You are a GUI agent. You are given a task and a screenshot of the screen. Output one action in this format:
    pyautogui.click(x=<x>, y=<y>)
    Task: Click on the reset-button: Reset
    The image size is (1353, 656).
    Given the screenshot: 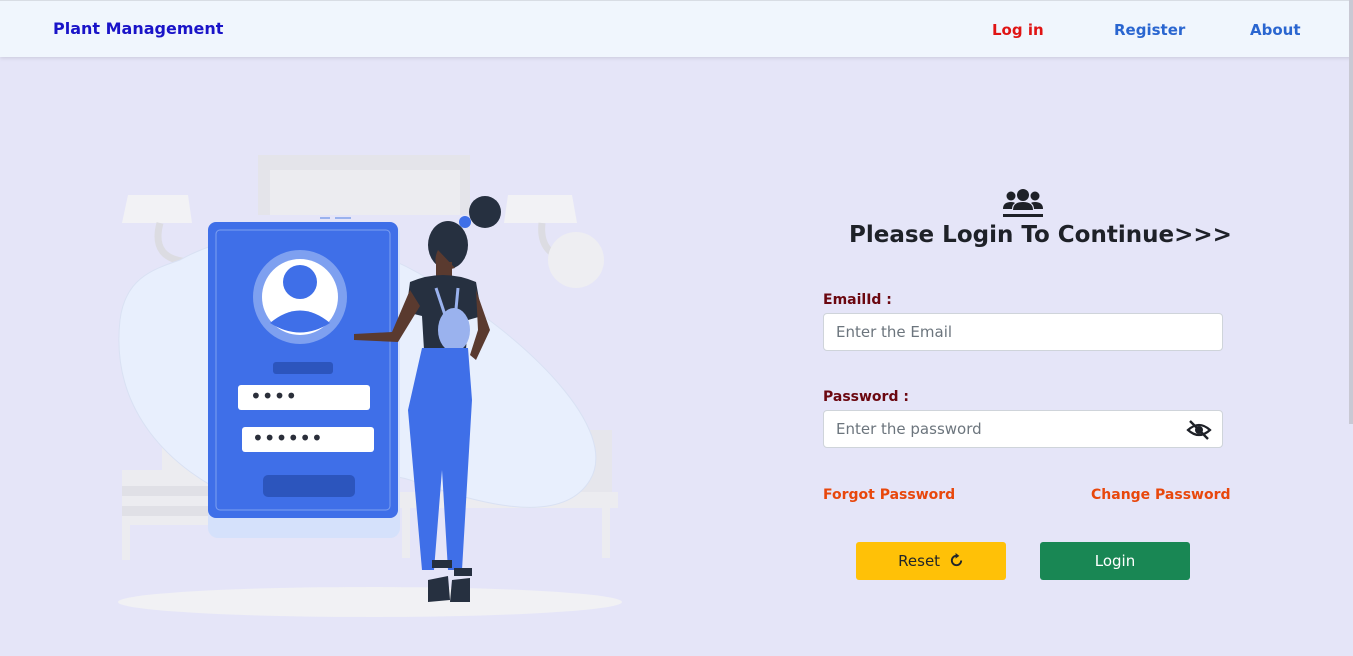 What is the action you would take?
    pyautogui.click(x=931, y=561)
    